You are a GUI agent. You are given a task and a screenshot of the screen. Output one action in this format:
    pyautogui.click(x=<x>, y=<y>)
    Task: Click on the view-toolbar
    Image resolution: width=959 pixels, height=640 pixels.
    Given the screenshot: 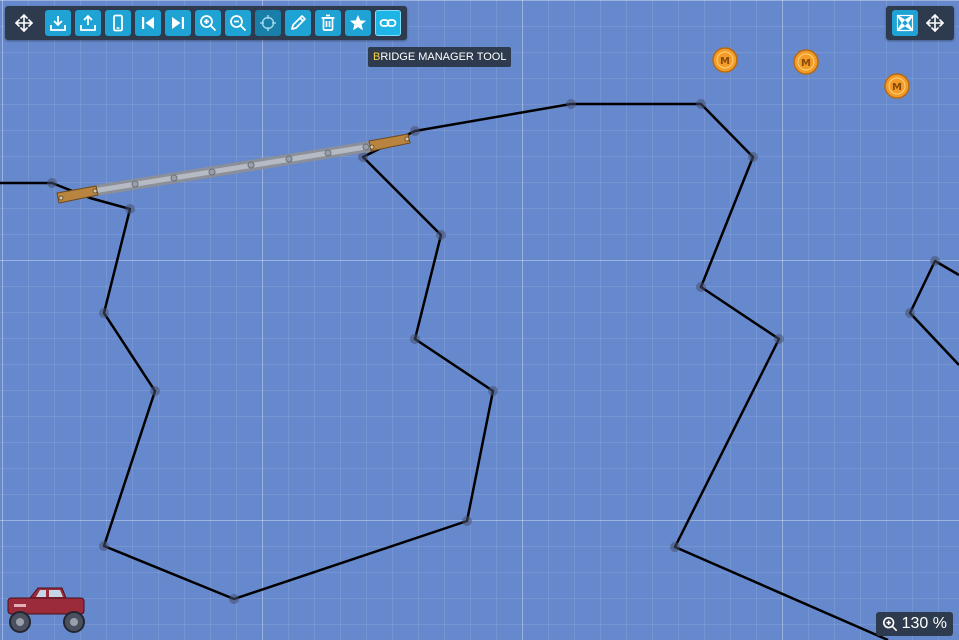 What is the action you would take?
    pyautogui.click(x=920, y=23)
    